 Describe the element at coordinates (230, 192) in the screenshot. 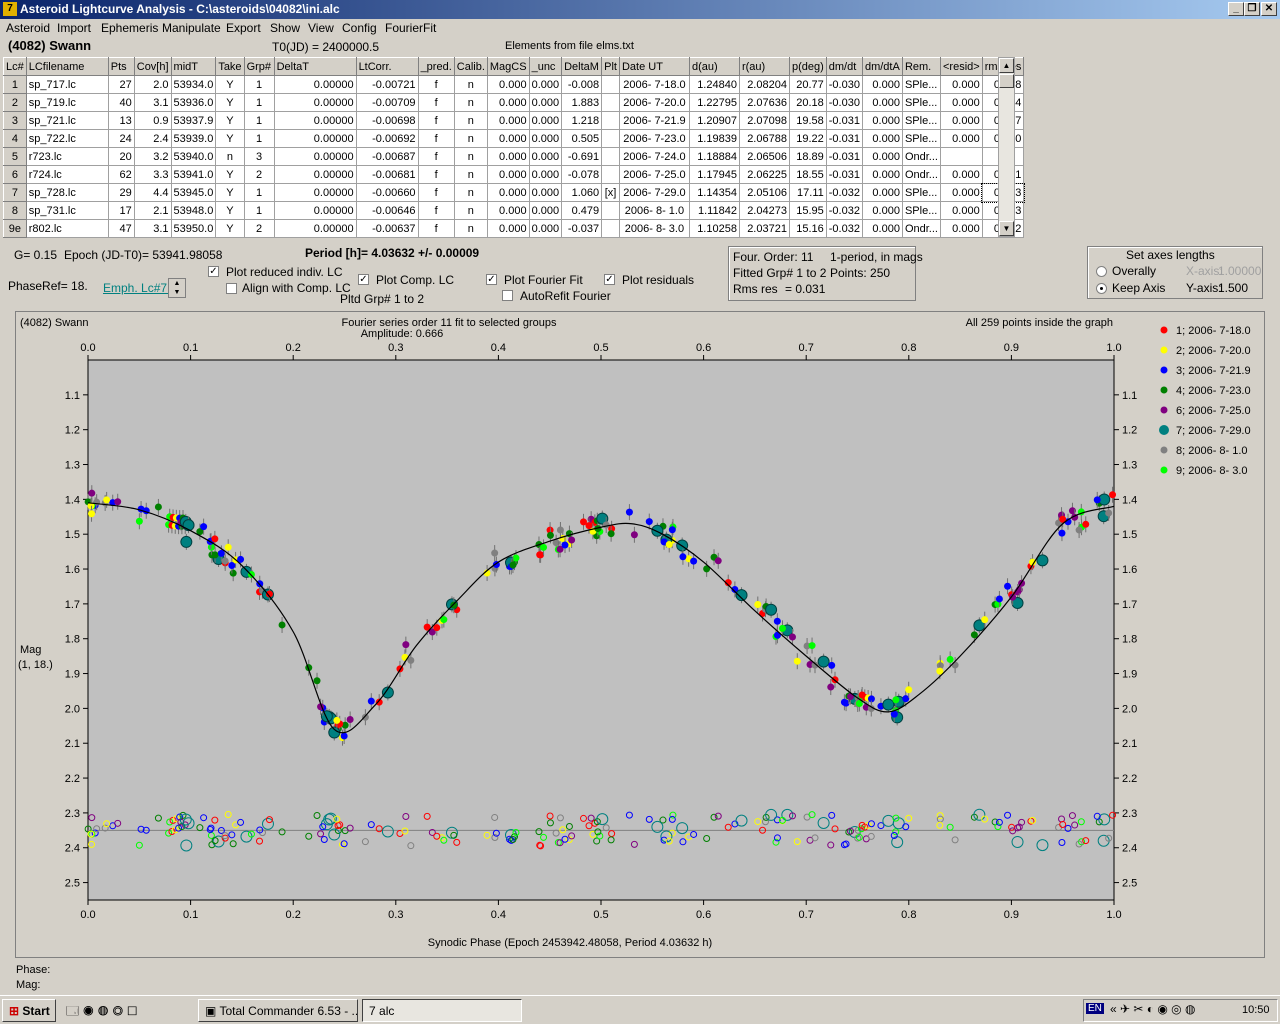

I see `table-cell: Y` at that location.